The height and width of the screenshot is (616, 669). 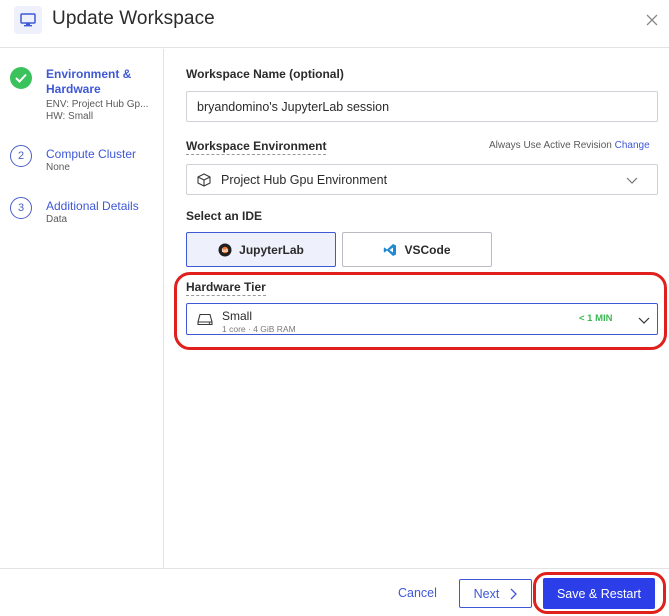 I want to click on hardware-tier-spec: 1 core · 4 GiB RAM, so click(x=259, y=329).